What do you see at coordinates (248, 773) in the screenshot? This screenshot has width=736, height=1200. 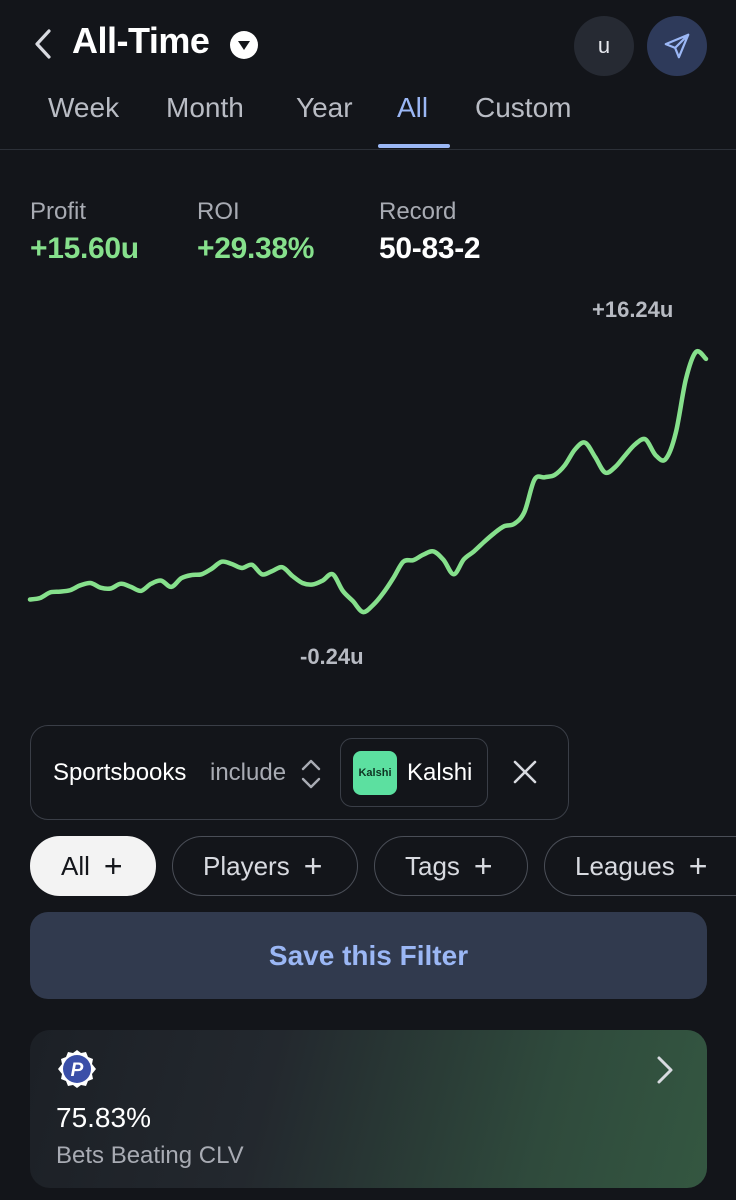 I see `filter-operator-select: include` at bounding box center [248, 773].